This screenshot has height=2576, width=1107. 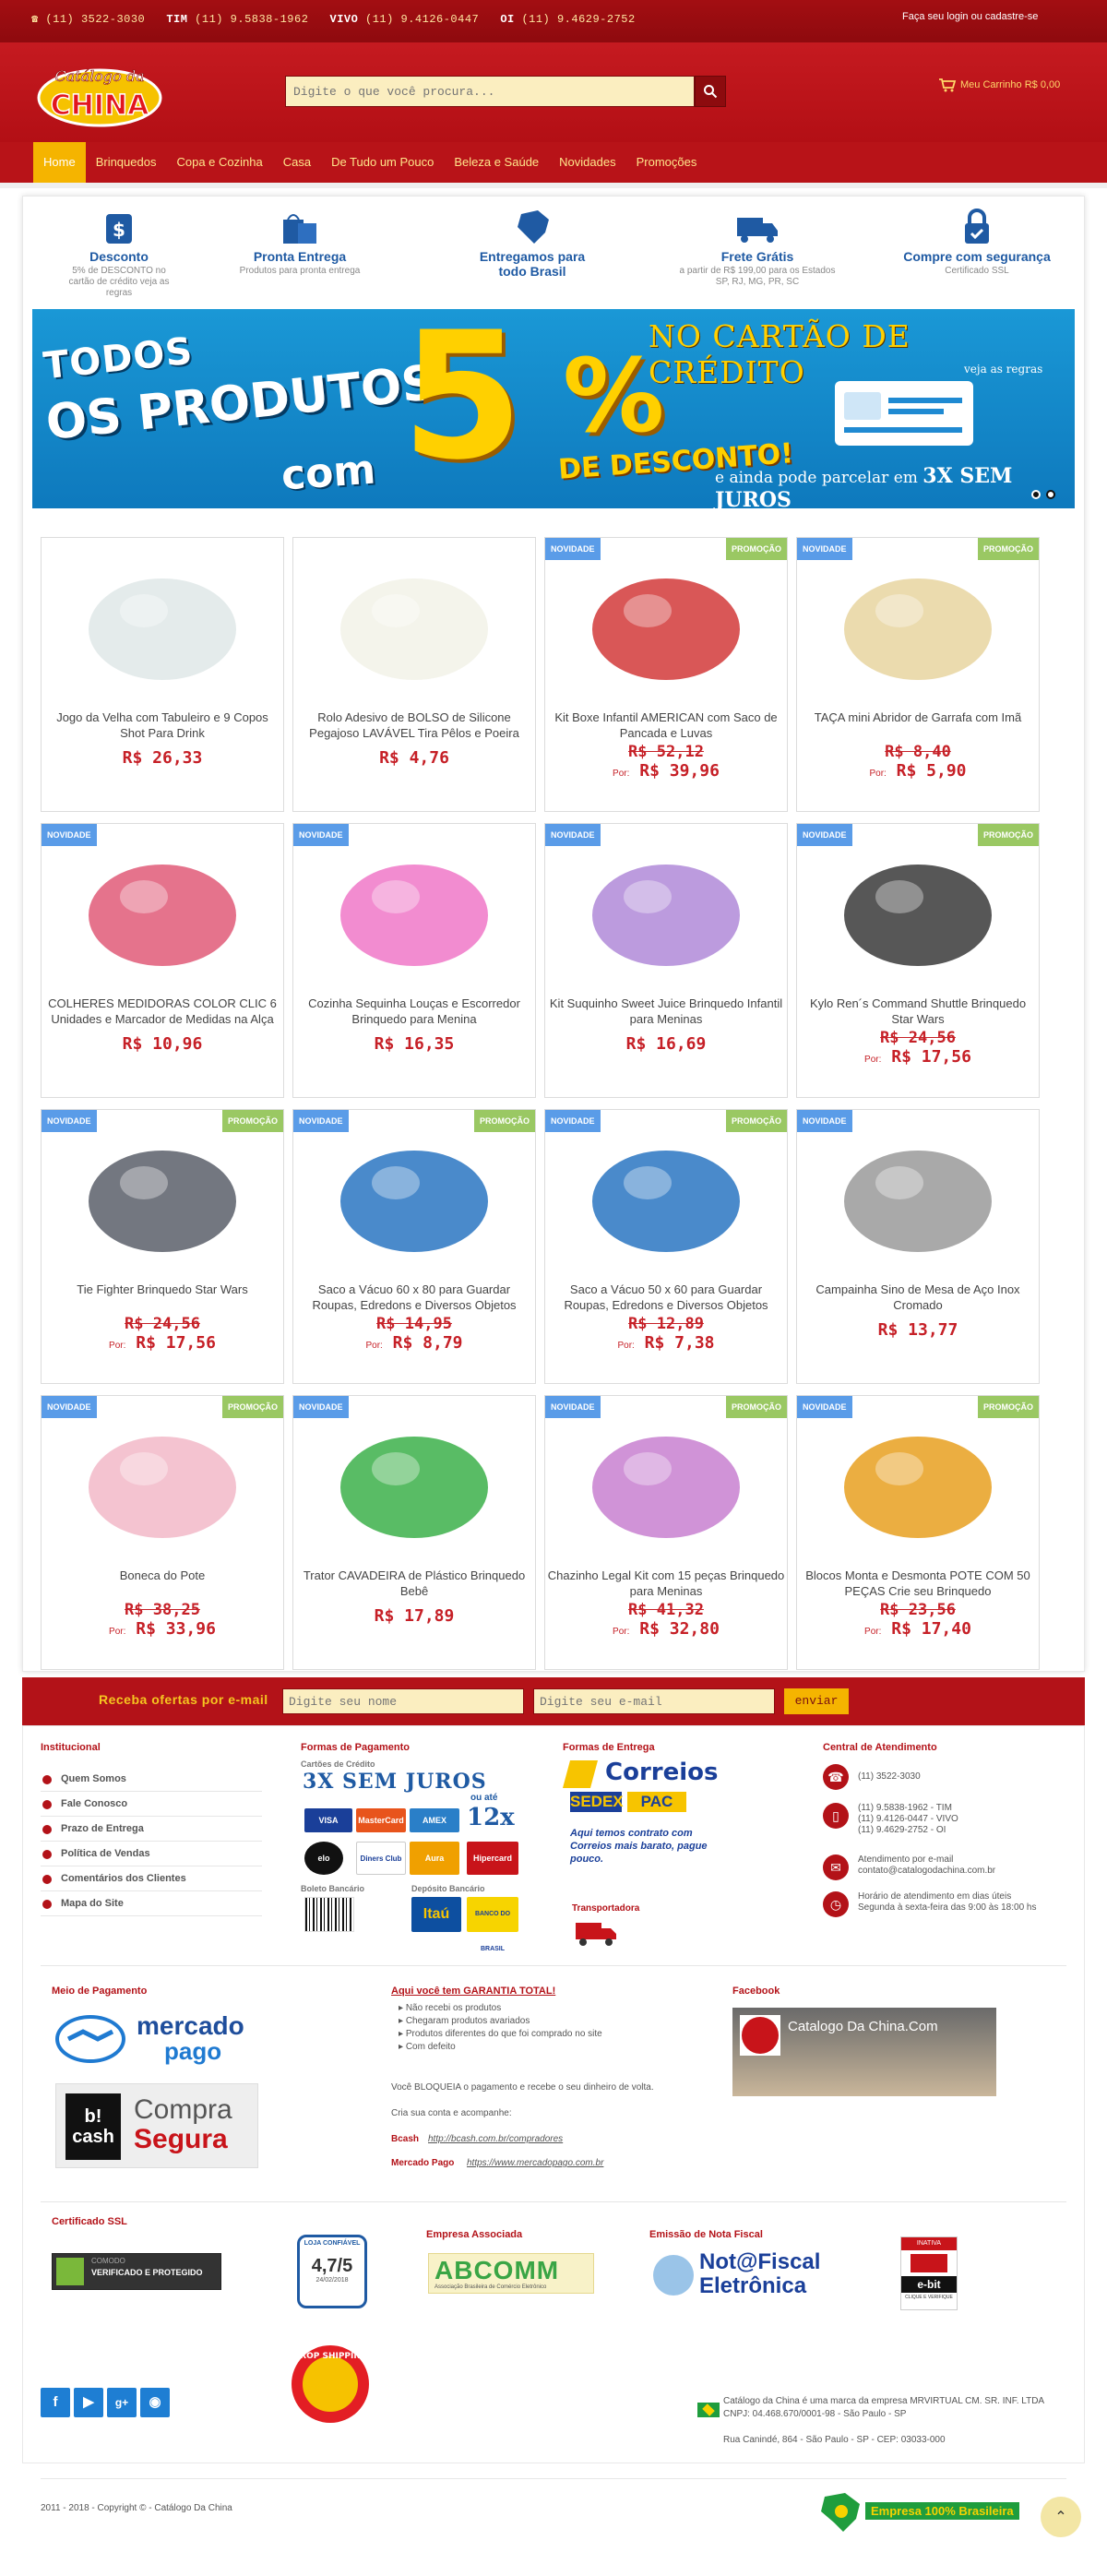 What do you see at coordinates (496, 162) in the screenshot?
I see `nav-beleza-saude: Beleza e Saúde` at bounding box center [496, 162].